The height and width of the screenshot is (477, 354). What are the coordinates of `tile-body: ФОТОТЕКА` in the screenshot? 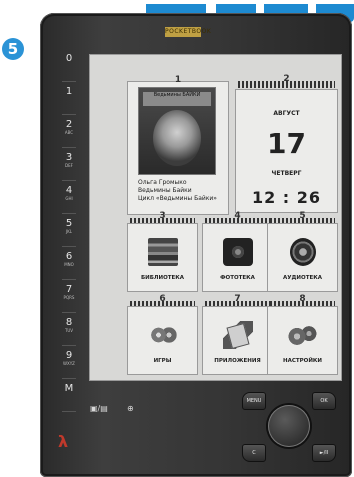 It's located at (237, 257).